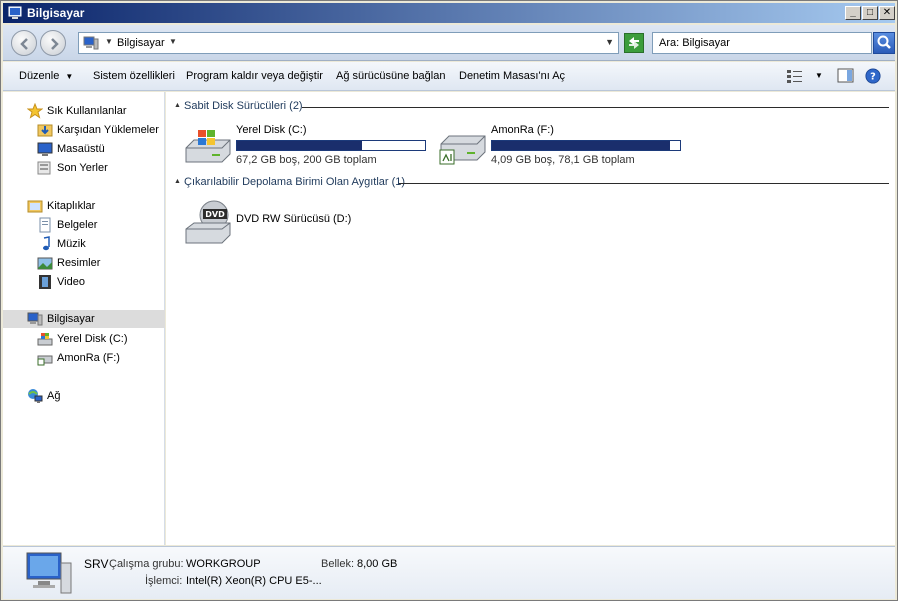  Describe the element at coordinates (35, 206) in the screenshot. I see `libraries-icon` at that location.